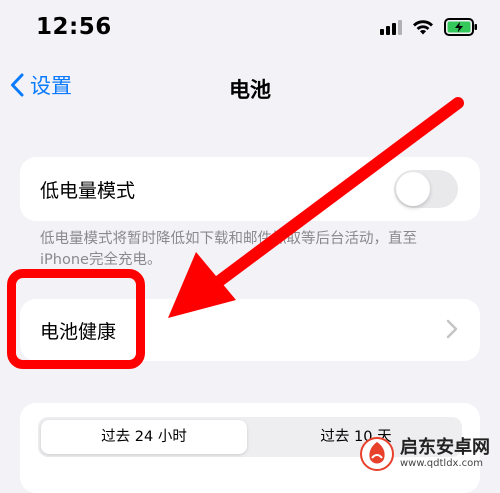 The image size is (500, 493). Describe the element at coordinates (413, 189) in the screenshot. I see `toggle-knob` at that location.